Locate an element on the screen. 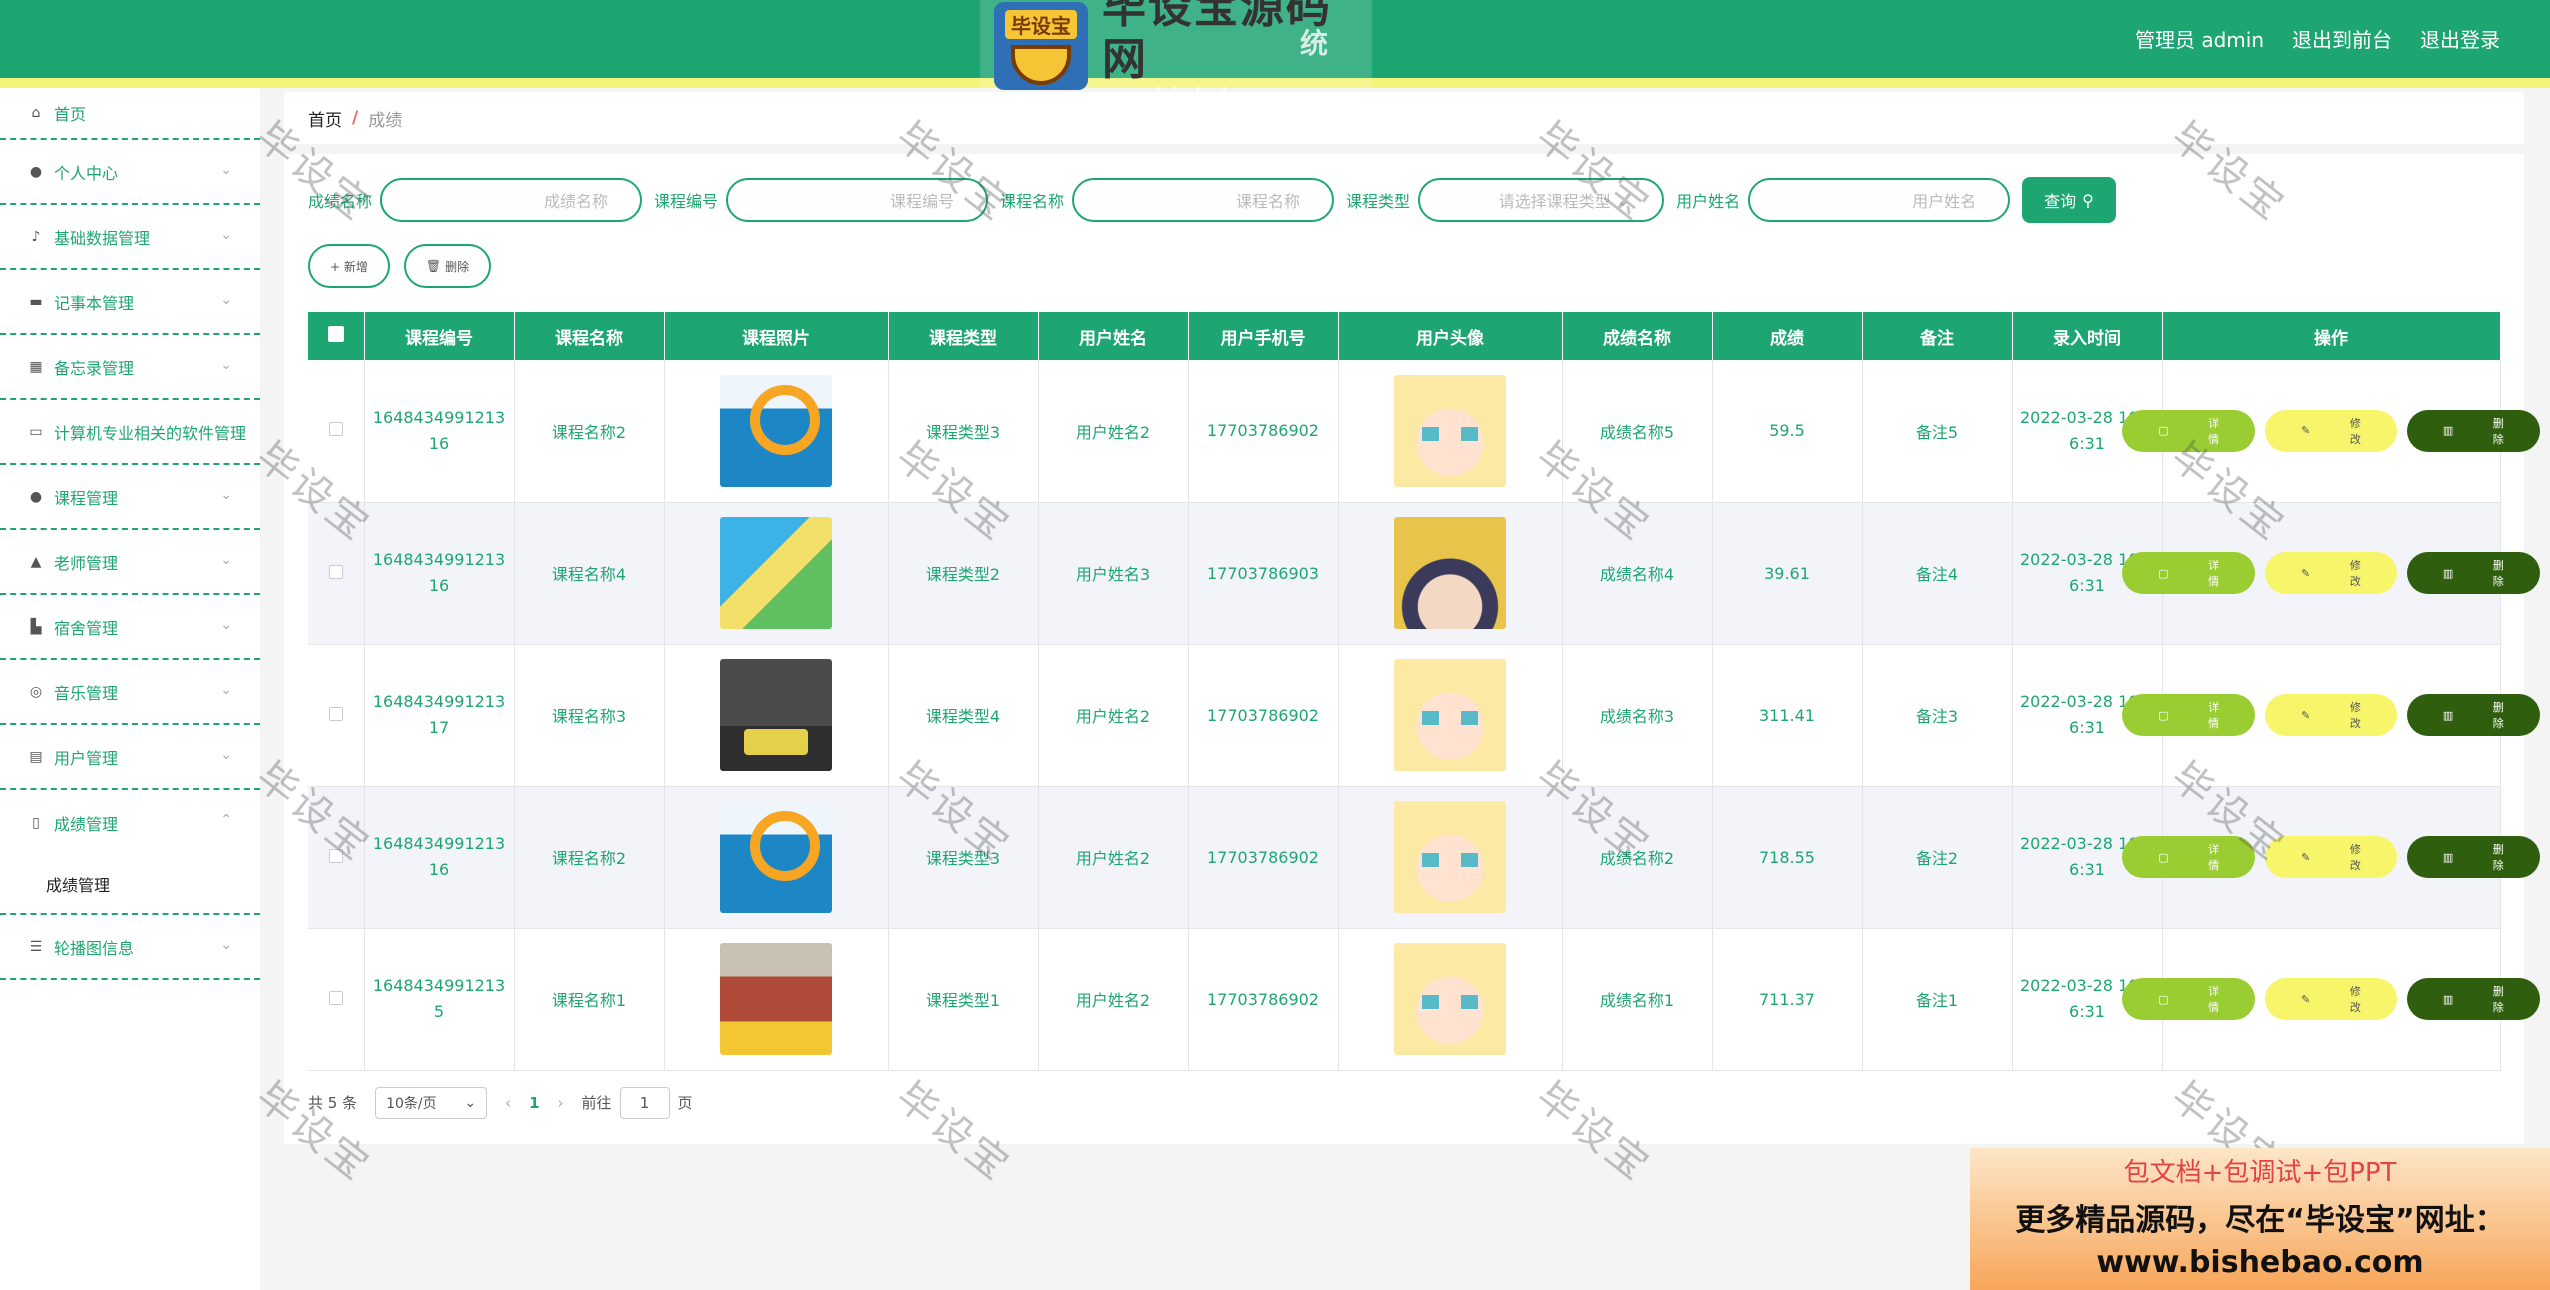 This screenshot has height=1290, width=2550. promo-line-2: 更多精品源码，尽在“毕设宝”网址： is located at coordinates (2260, 1220).